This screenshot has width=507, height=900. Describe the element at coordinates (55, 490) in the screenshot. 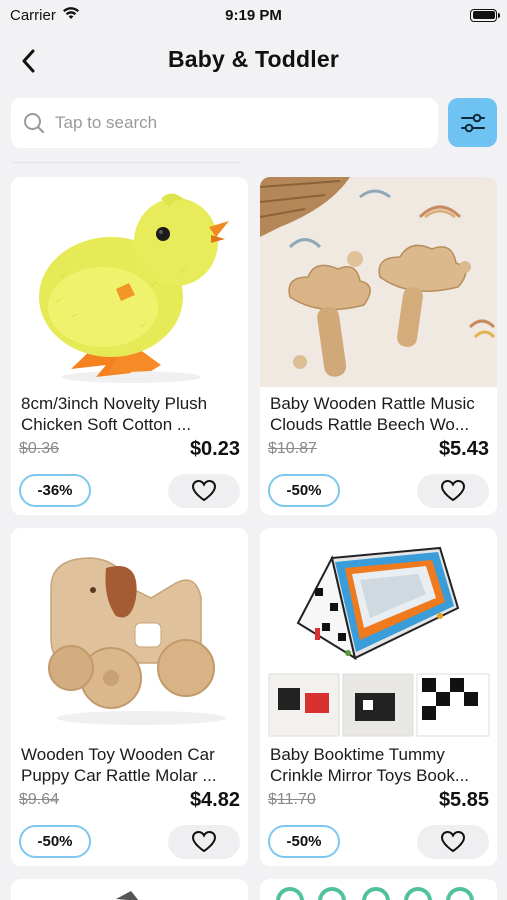

I see `discount-badge: -36%` at that location.